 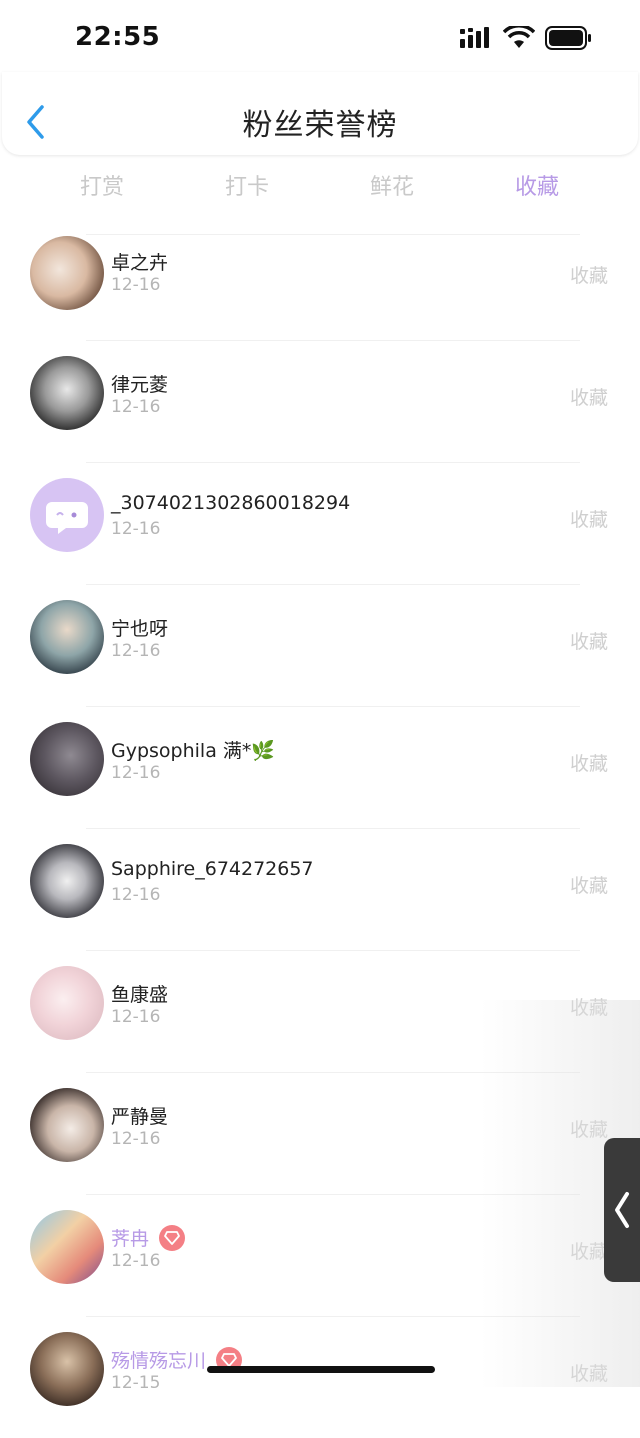 What do you see at coordinates (140, 995) in the screenshot?
I see `fan-name: 鱼康盛` at bounding box center [140, 995].